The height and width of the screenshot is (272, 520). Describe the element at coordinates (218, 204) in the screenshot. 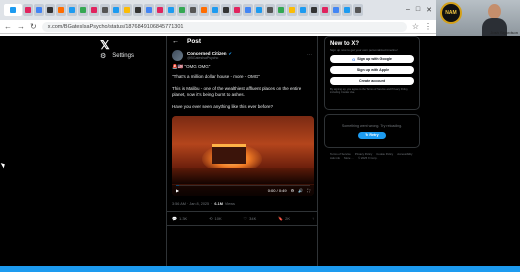

I see `views-count: 6.1M` at that location.